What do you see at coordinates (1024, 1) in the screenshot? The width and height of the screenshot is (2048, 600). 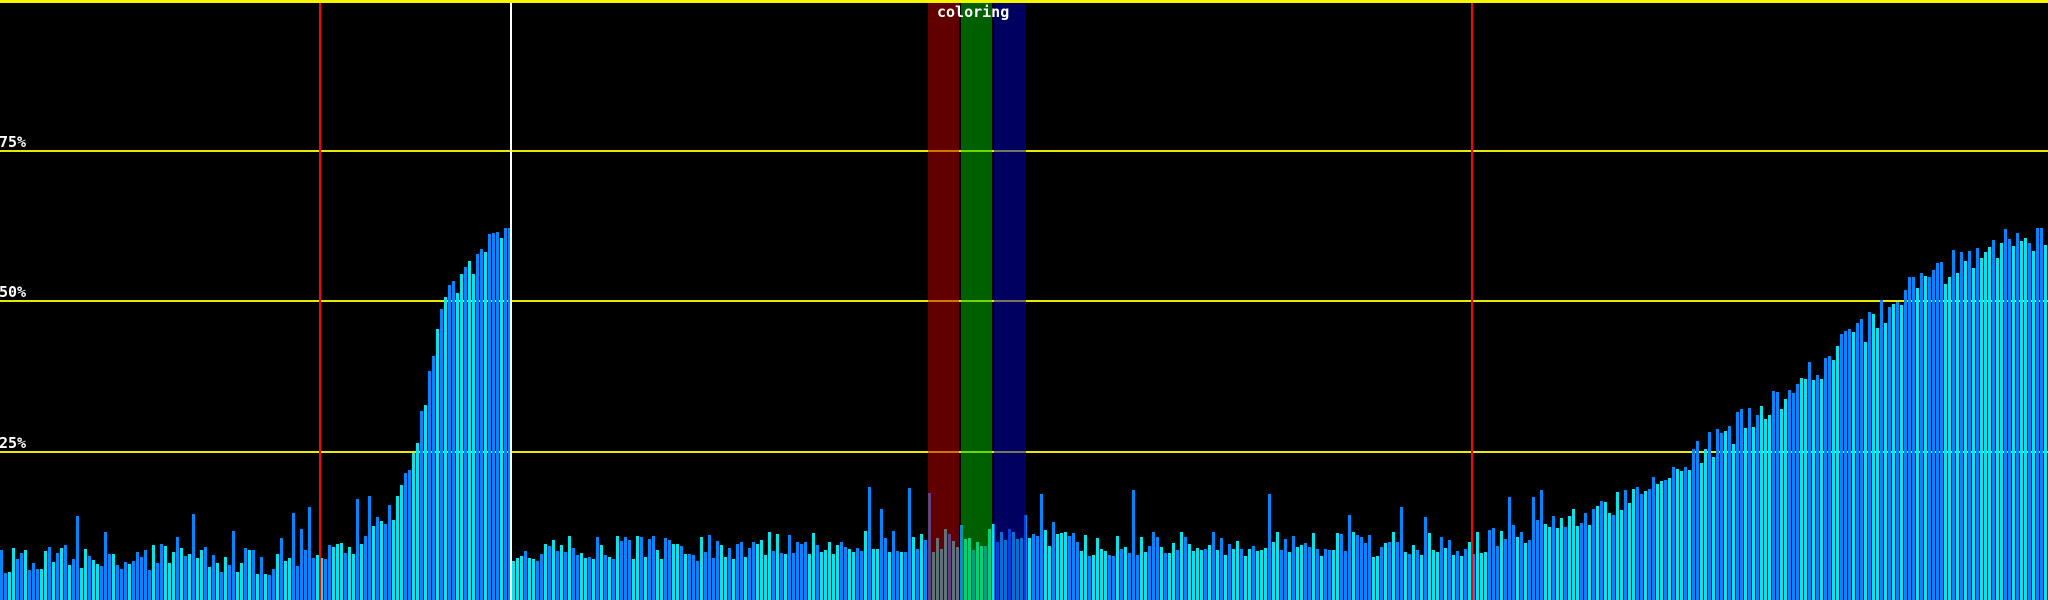 I see `top-border-line` at bounding box center [1024, 1].